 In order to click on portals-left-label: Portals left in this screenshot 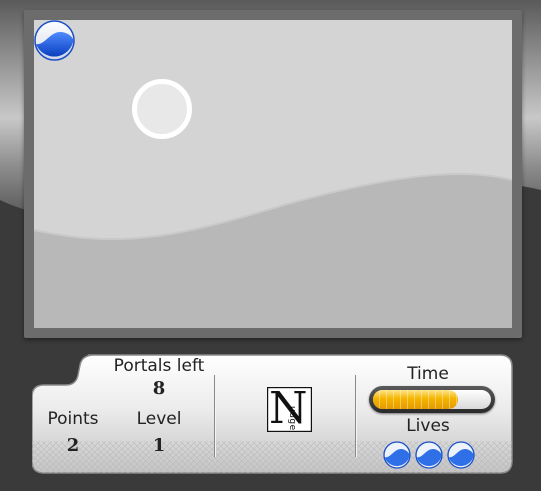, I will do `click(159, 366)`.